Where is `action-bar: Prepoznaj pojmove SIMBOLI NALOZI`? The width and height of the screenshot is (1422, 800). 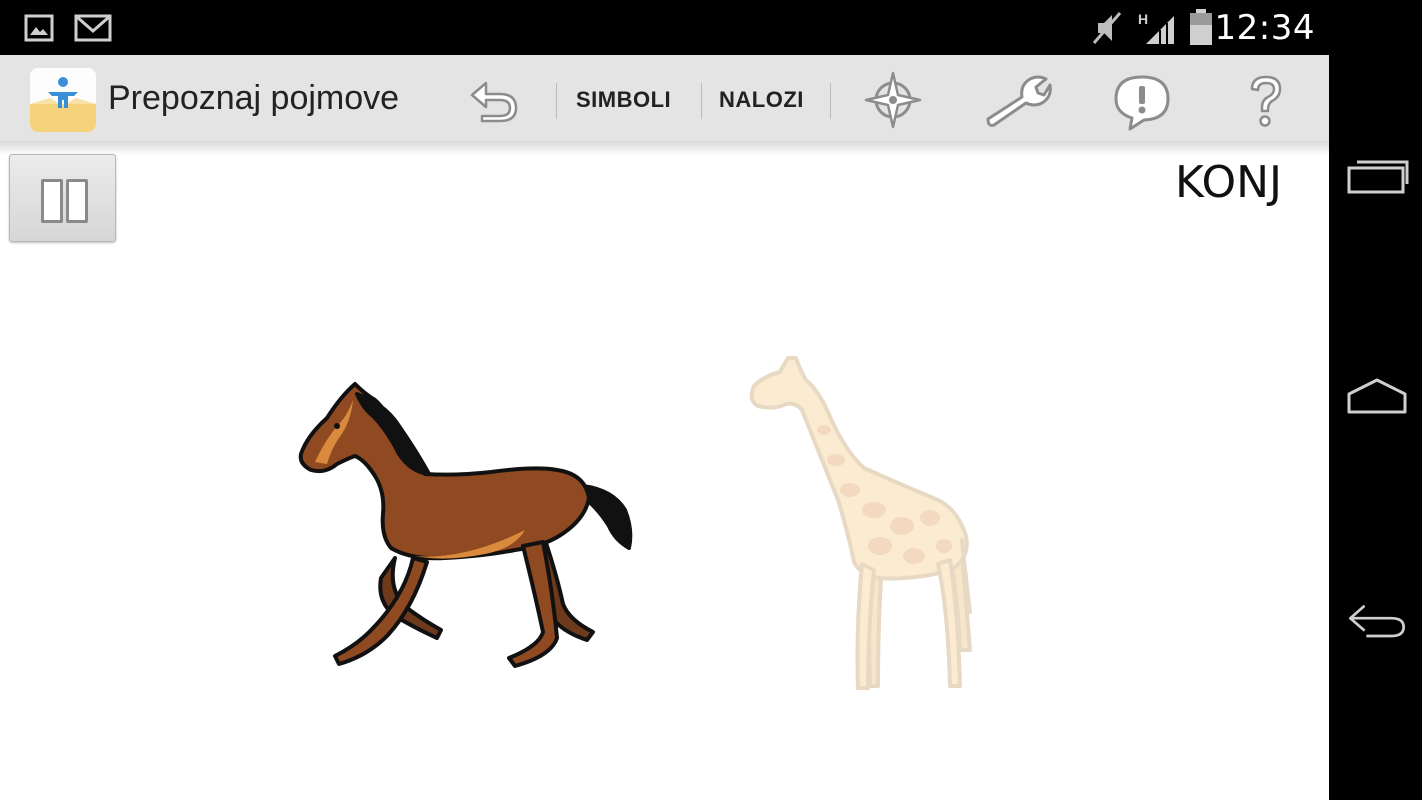 action-bar: Prepoznaj pojmove SIMBOLI NALOZI is located at coordinates (664, 98).